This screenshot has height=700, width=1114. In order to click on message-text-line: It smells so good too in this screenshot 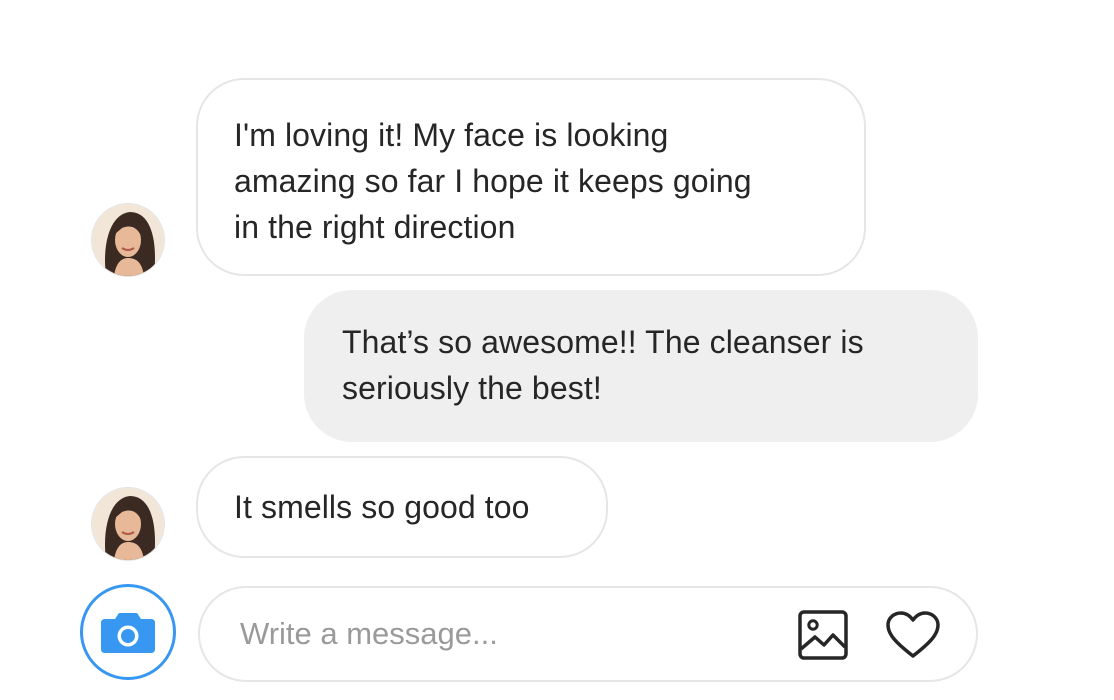, I will do `click(382, 507)`.